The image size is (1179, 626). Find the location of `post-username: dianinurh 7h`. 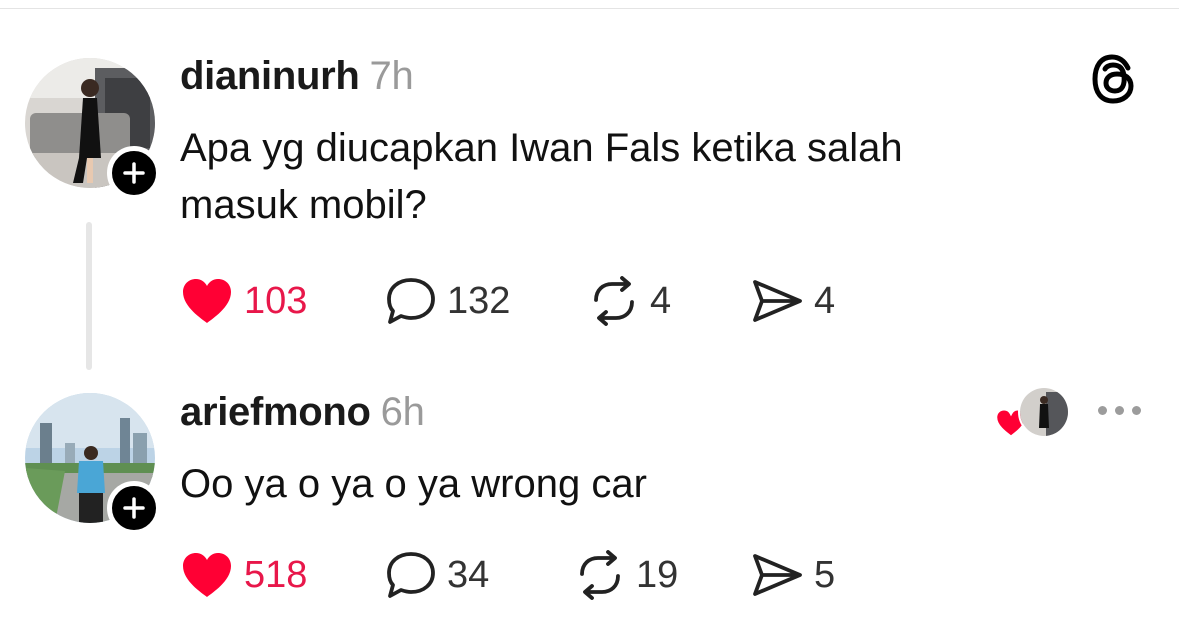

post-username: dianinurh 7h is located at coordinates (297, 76).